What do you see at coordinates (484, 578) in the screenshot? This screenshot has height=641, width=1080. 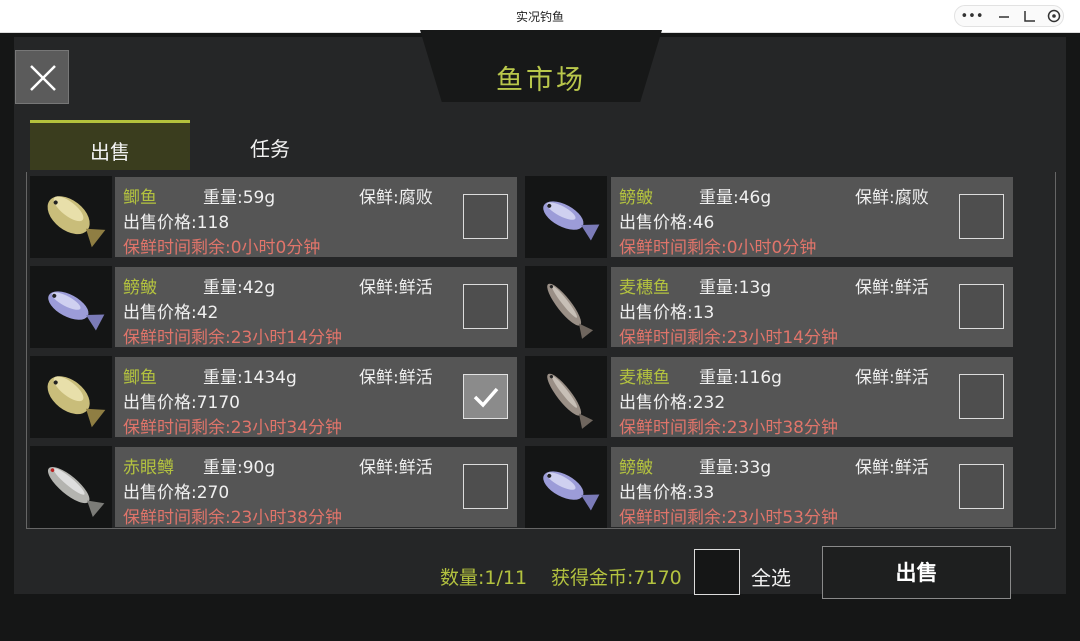 I see `selected-count: 数量:1/11` at bounding box center [484, 578].